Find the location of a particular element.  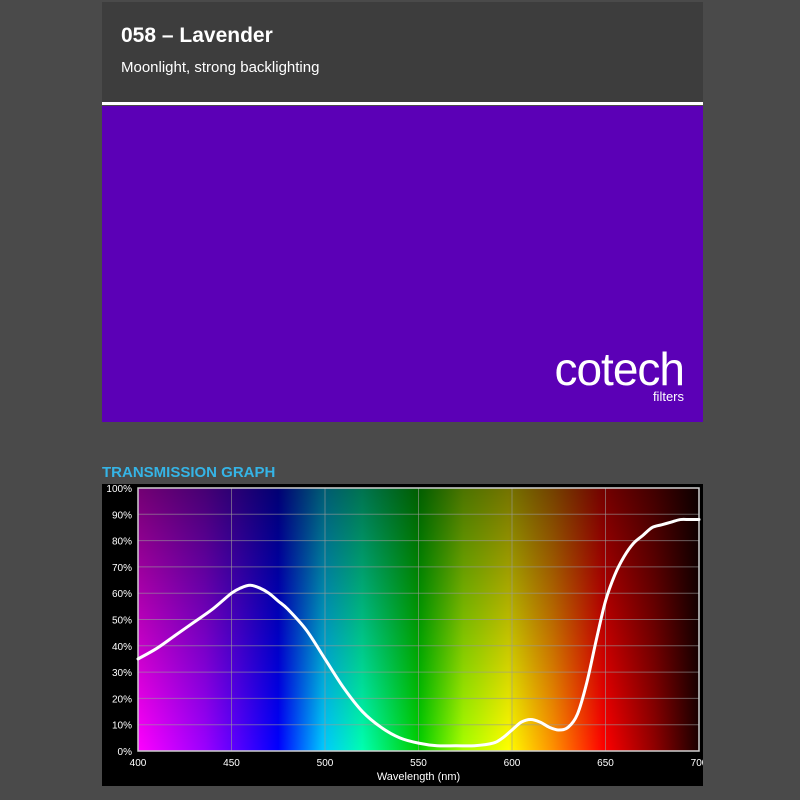

cotech-logo-sub: filters is located at coordinates (668, 396).